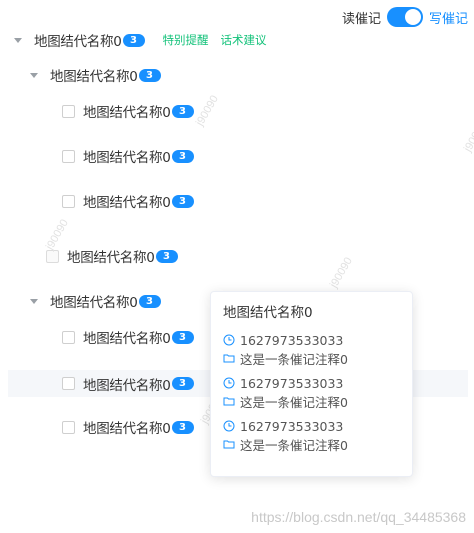 The width and height of the screenshot is (474, 533). Describe the element at coordinates (186, 40) in the screenshot. I see `special-reminder-link: 特别提醒` at that location.